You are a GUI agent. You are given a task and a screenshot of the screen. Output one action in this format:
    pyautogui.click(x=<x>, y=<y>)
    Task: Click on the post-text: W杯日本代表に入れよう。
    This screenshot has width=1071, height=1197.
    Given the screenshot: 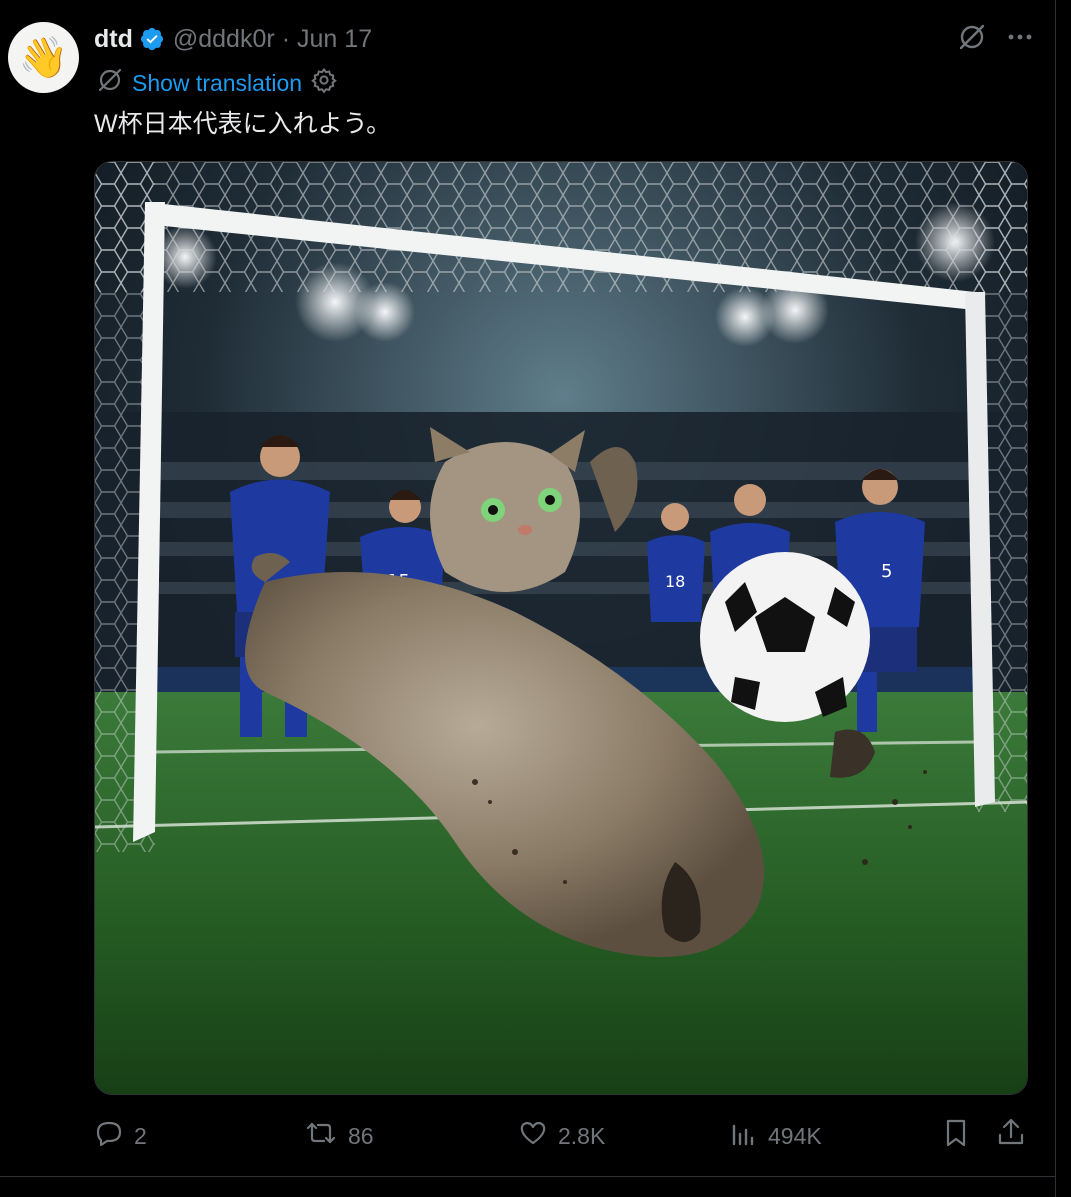 What is the action you would take?
    pyautogui.click(x=243, y=124)
    